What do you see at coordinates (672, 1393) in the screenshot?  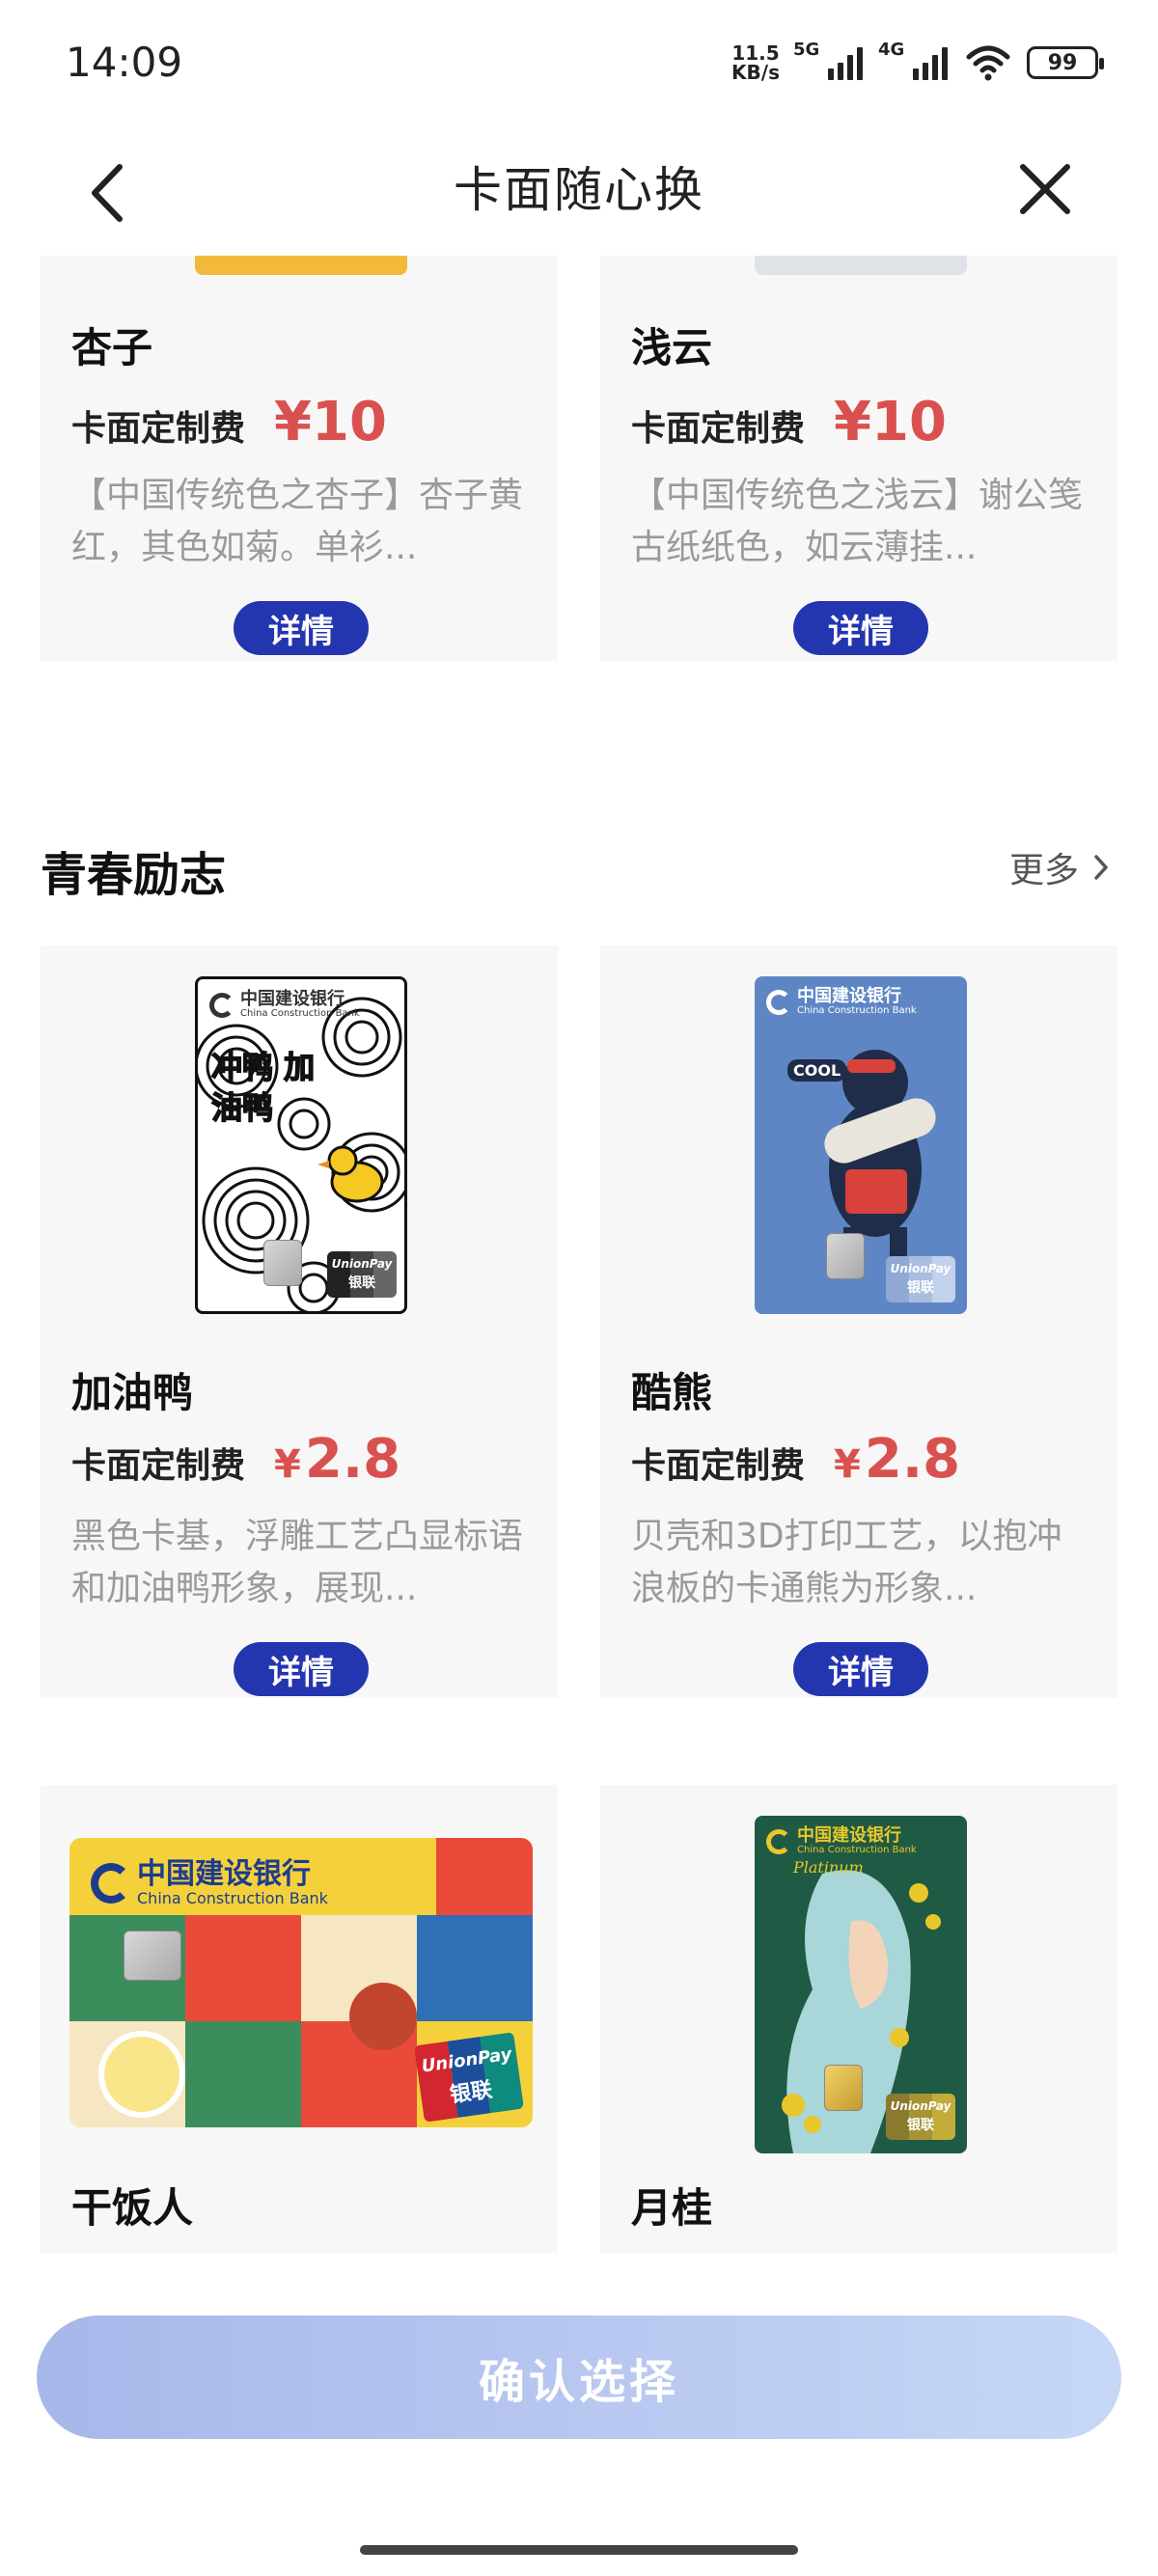 I see `card-name: 酷熊` at bounding box center [672, 1393].